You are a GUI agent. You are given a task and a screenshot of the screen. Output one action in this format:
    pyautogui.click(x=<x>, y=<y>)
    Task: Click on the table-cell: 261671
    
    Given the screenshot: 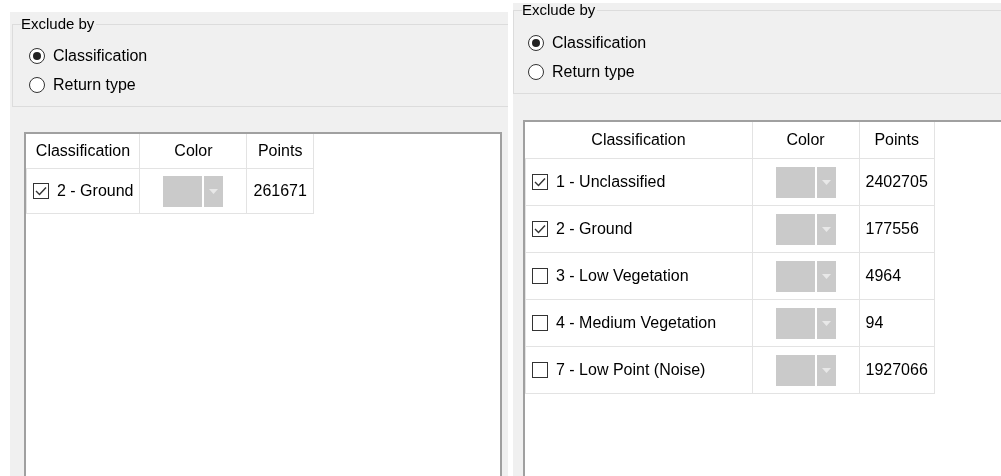 What is the action you would take?
    pyautogui.click(x=280, y=191)
    